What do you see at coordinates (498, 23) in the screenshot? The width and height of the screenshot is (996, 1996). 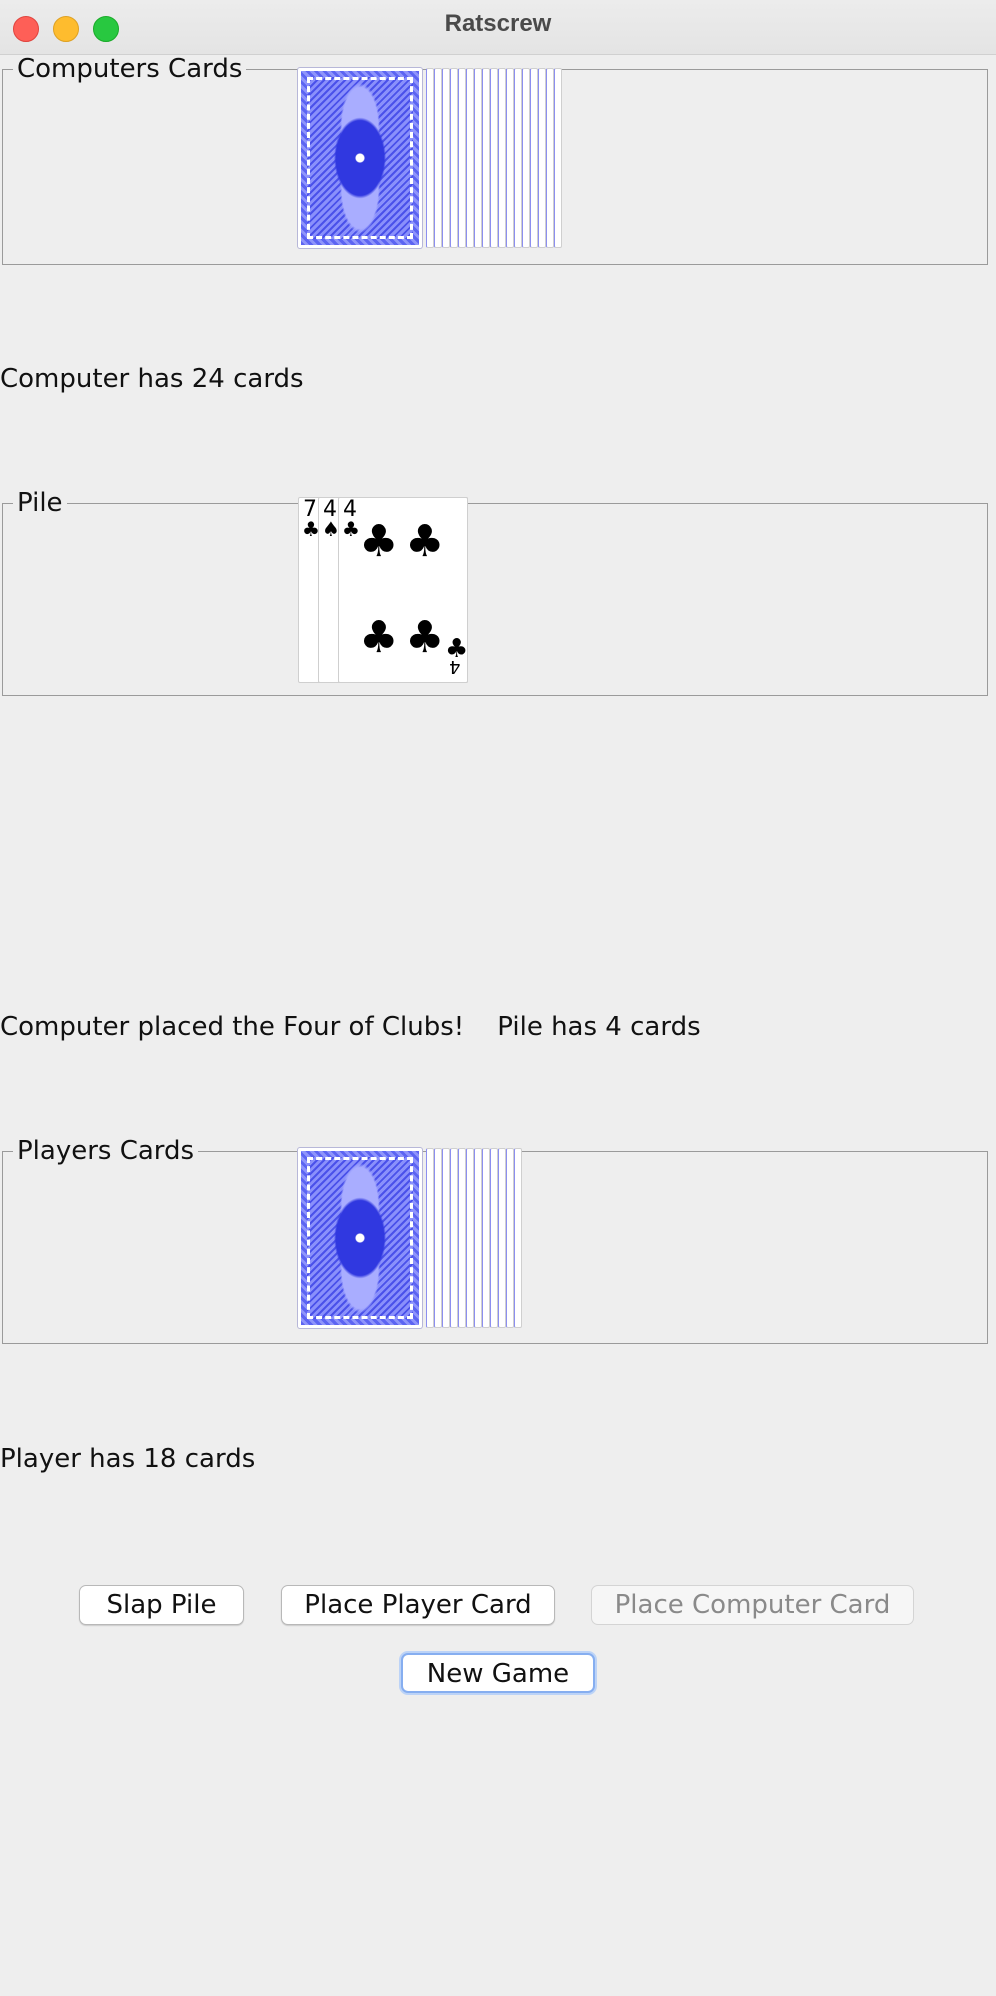 I see `window-title: Ratscrew` at bounding box center [498, 23].